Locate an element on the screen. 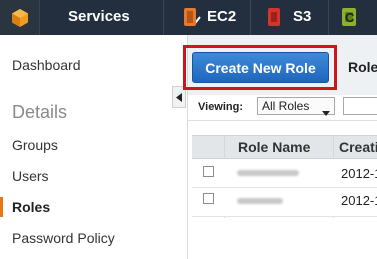 This screenshot has width=377, height=259. ec2-label: EC2 is located at coordinates (222, 16).